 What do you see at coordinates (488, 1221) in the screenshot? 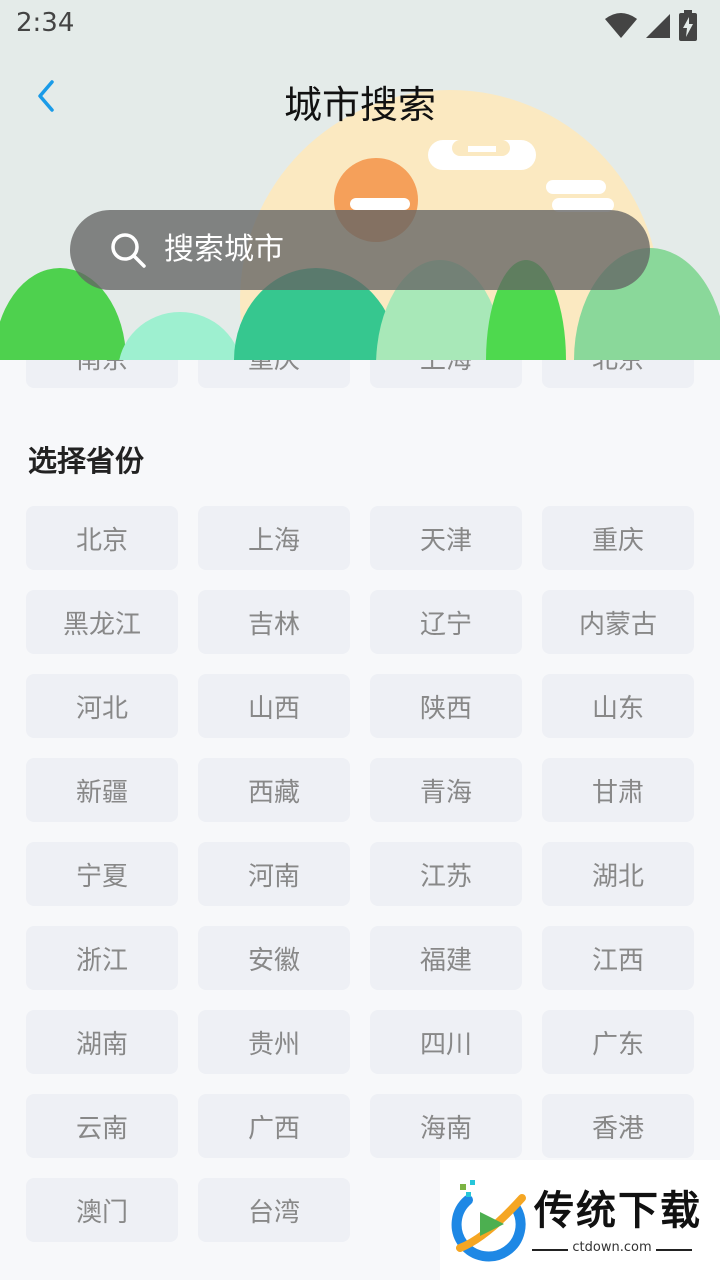
I see `watermark-logo-icon` at bounding box center [488, 1221].